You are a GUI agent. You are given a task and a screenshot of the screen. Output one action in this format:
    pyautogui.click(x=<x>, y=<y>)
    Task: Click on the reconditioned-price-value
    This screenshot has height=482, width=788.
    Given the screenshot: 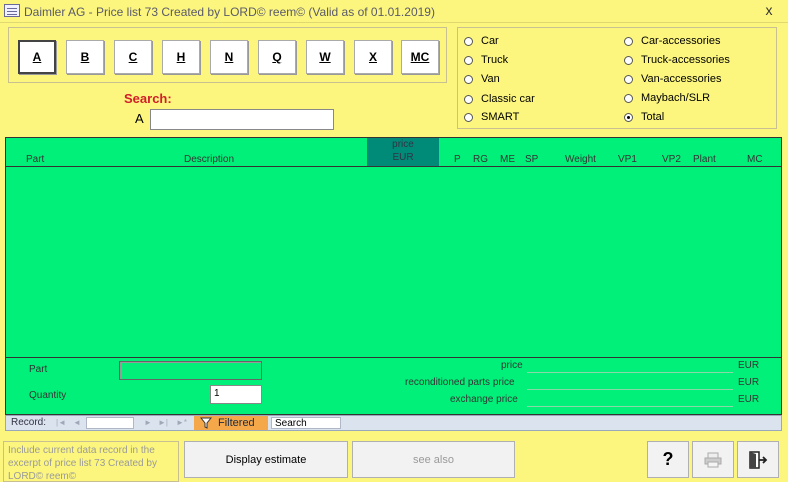 What is the action you would take?
    pyautogui.click(x=630, y=389)
    